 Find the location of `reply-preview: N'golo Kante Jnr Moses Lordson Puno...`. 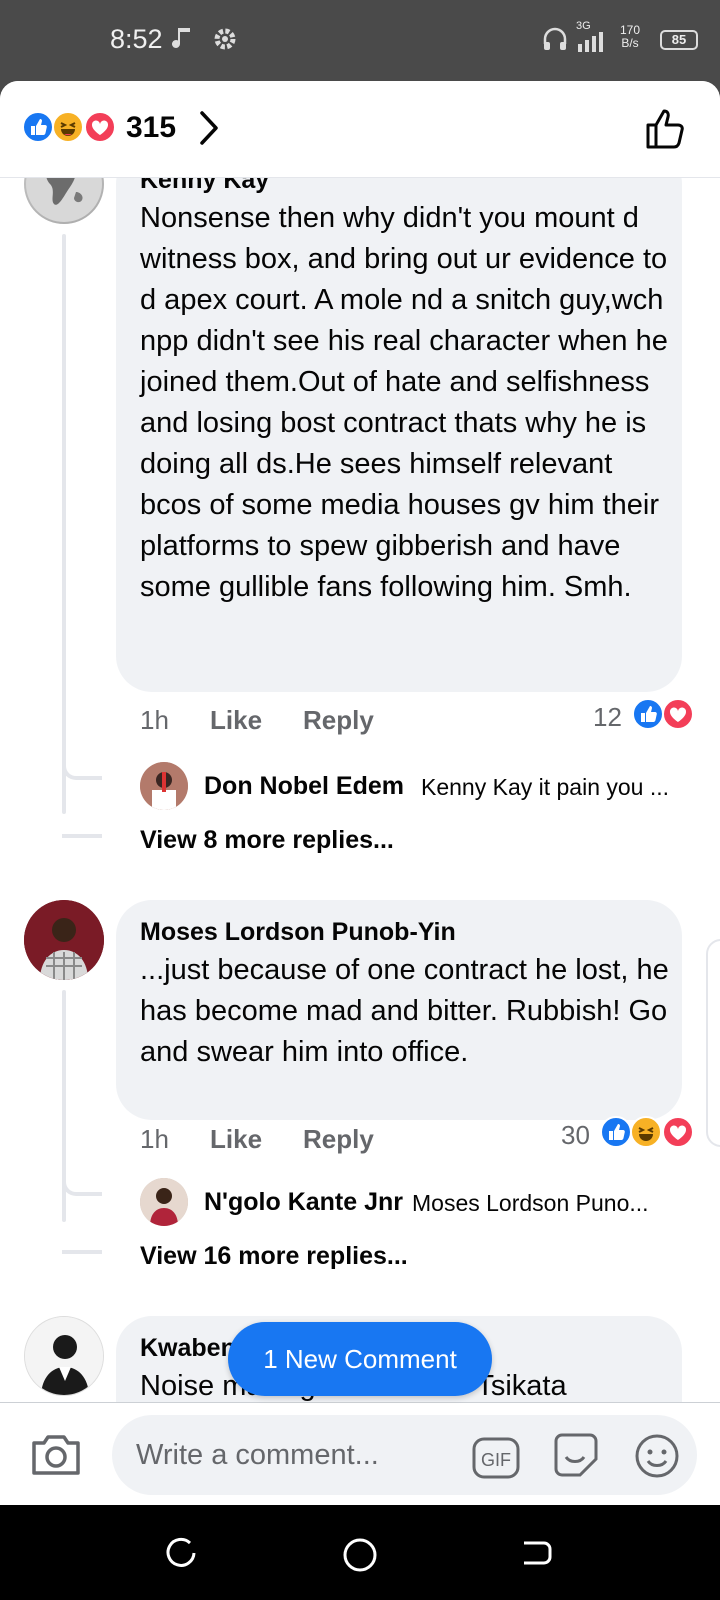

reply-preview: N'golo Kante Jnr Moses Lordson Puno... is located at coordinates (415, 1202).